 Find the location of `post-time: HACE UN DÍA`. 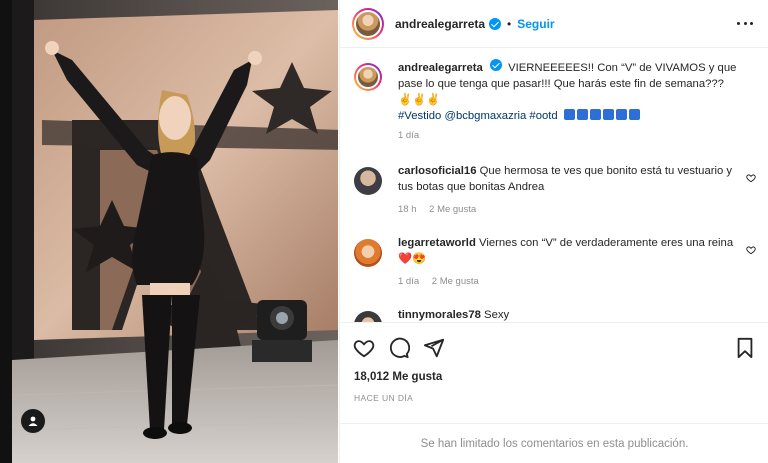

post-time: HACE UN DÍA is located at coordinates (383, 398).